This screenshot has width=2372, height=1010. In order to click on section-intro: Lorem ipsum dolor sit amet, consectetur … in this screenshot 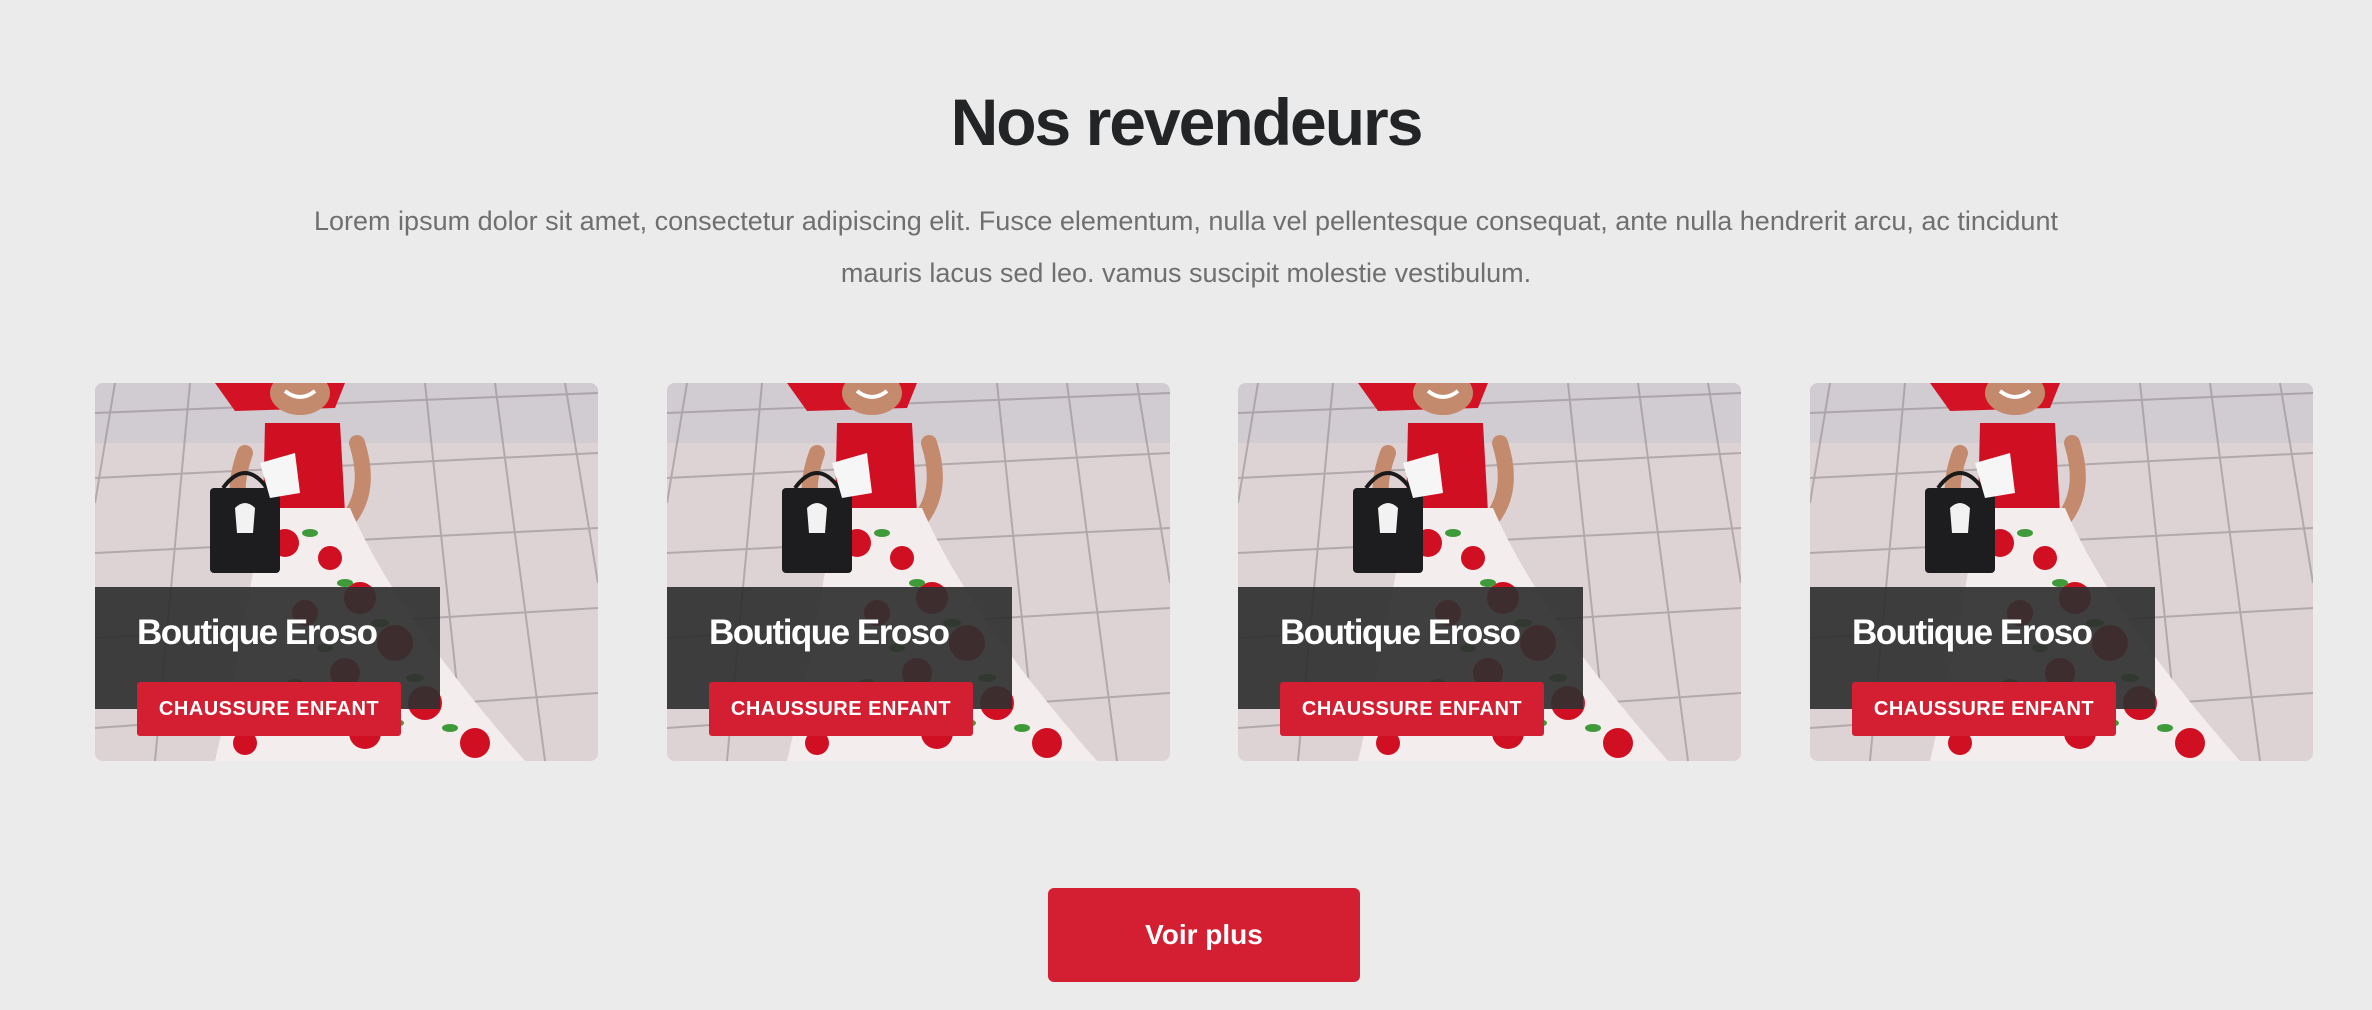, I will do `click(1186, 247)`.